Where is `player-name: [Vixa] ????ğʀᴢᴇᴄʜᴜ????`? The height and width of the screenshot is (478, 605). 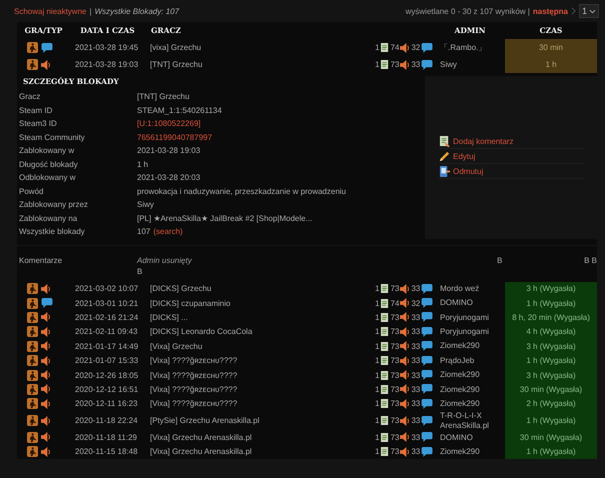
player-name: [Vixa] ????ğʀᴢᴇᴄʜᴜ???? is located at coordinates (193, 389).